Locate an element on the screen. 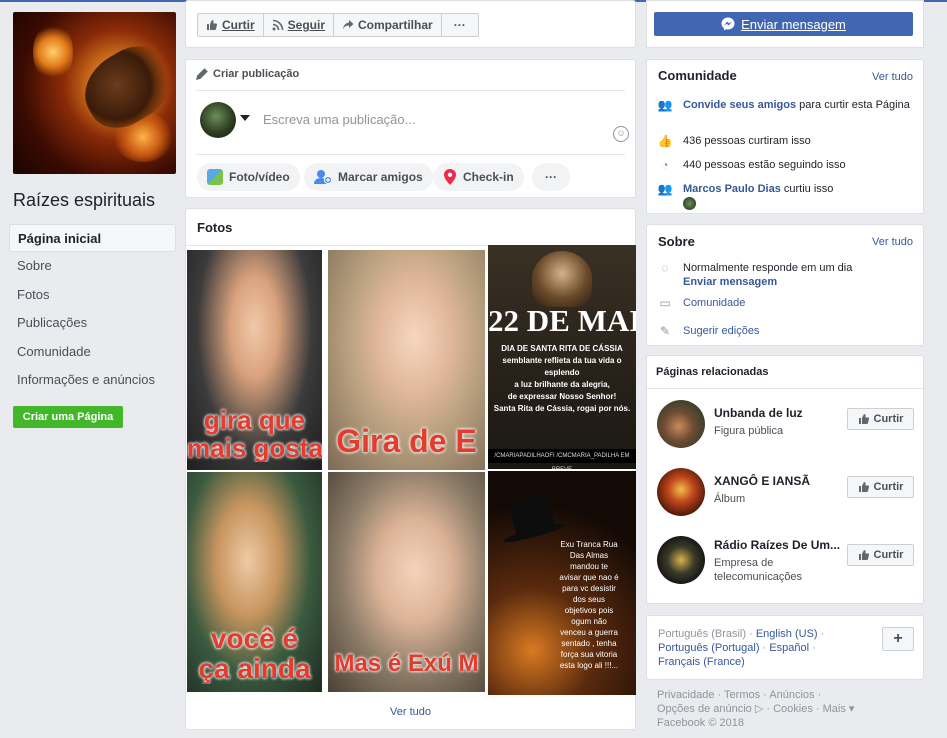 The width and height of the screenshot is (947, 738). people-icon: 👥 is located at coordinates (665, 105).